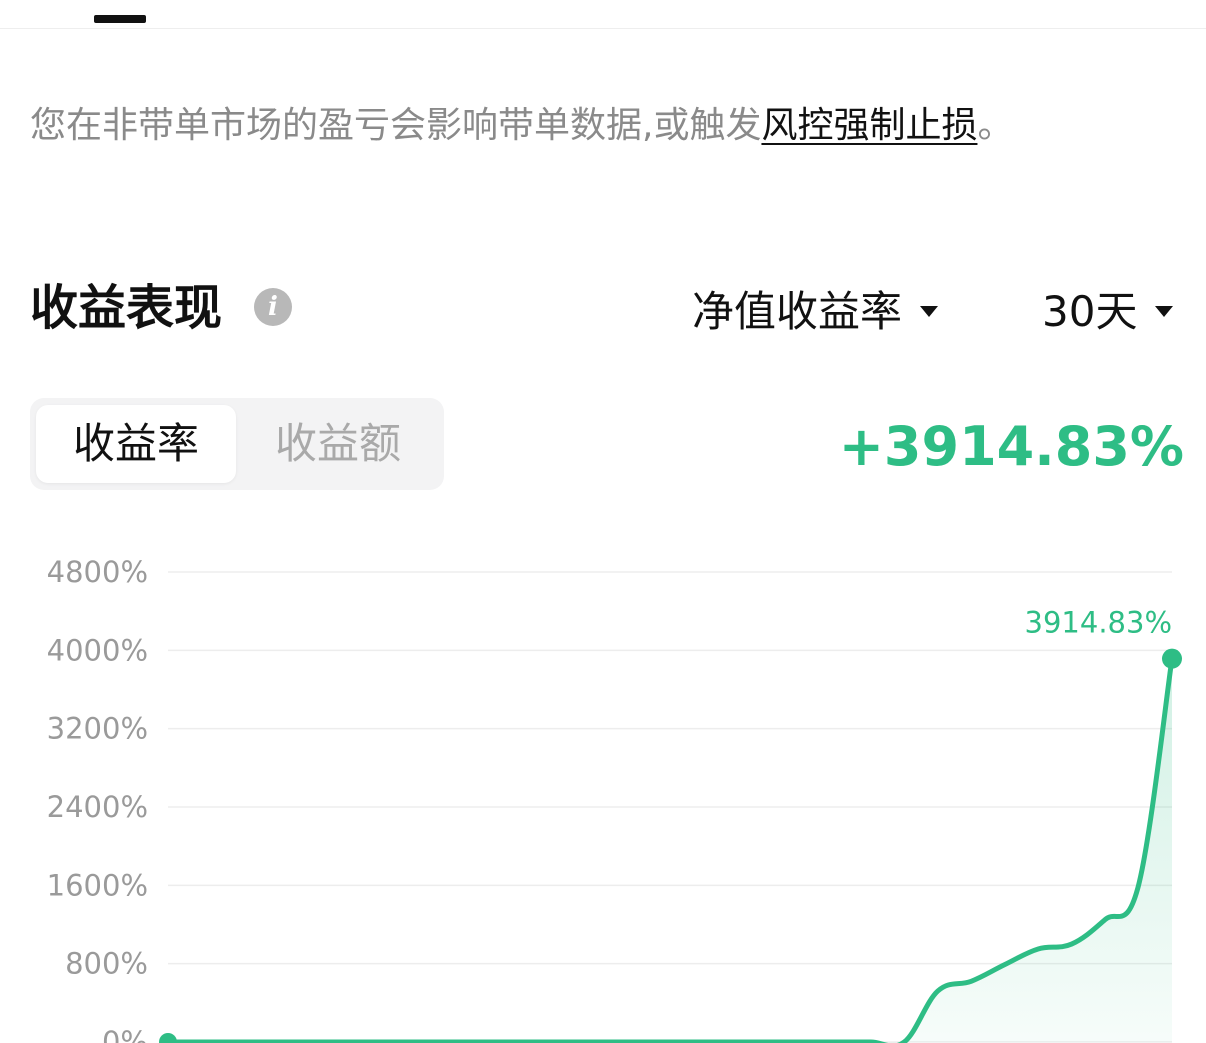 Image resolution: width=1206 pixels, height=1043 pixels. What do you see at coordinates (995, 125) in the screenshot?
I see `notice-end: 。` at bounding box center [995, 125].